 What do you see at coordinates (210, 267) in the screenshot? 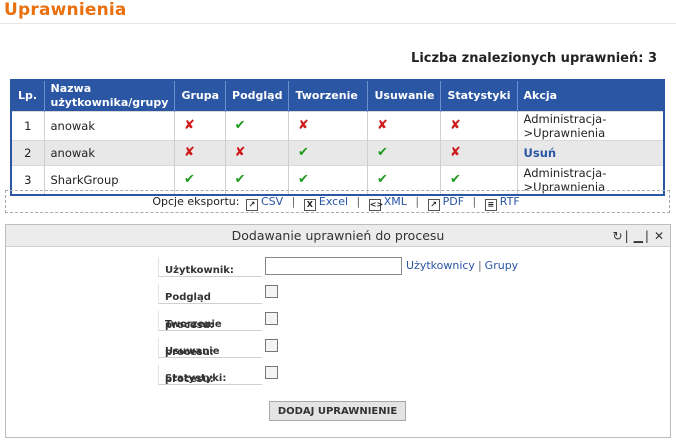
I see `user-label: Użytkownik:` at bounding box center [210, 267].